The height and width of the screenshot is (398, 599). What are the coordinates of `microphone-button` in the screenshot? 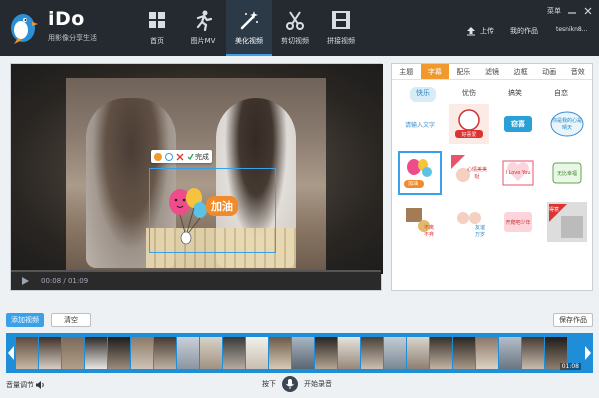 It's located at (290, 384).